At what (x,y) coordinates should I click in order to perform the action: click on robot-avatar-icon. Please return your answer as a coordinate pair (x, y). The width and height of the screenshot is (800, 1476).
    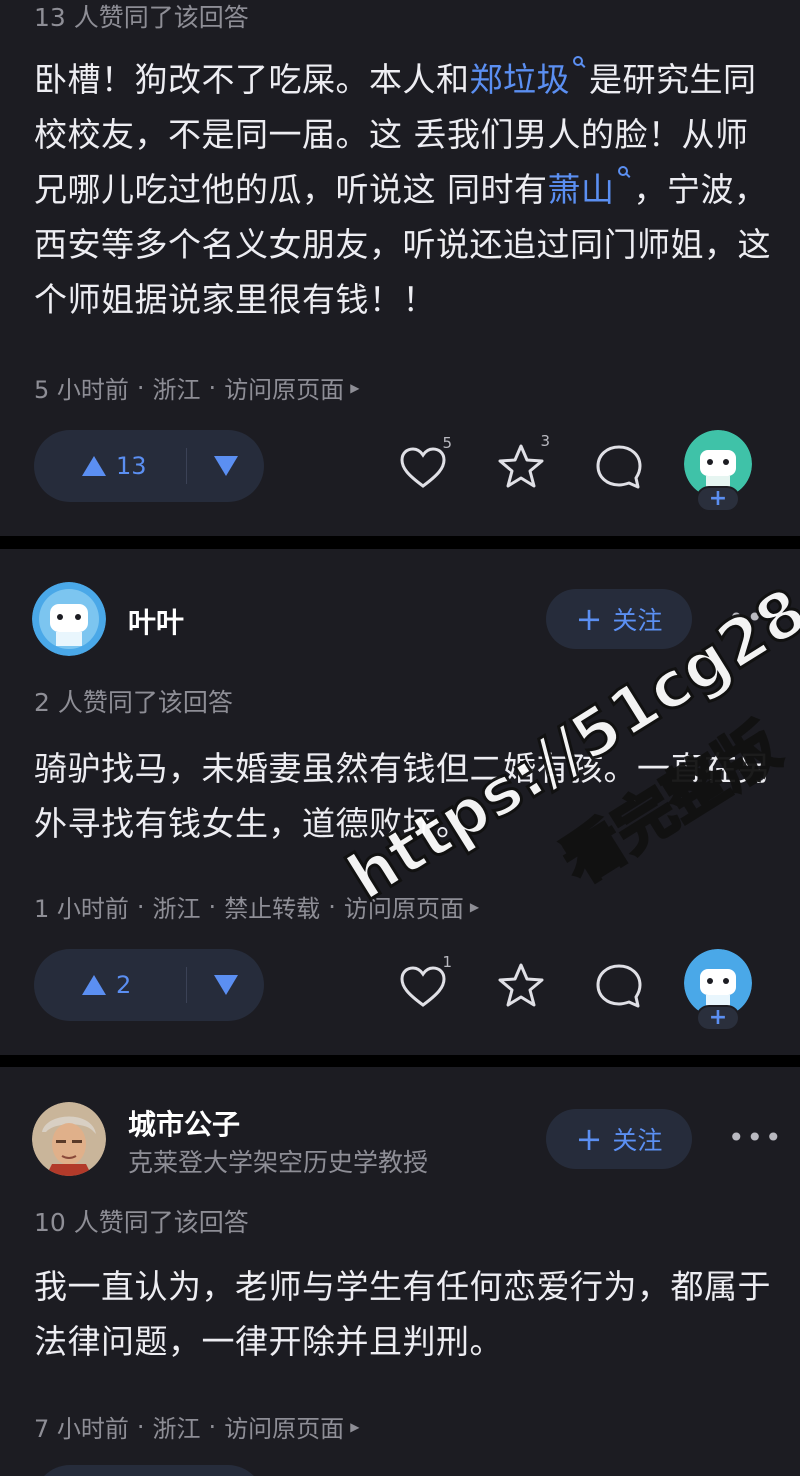
    Looking at the image, I should click on (69, 619).